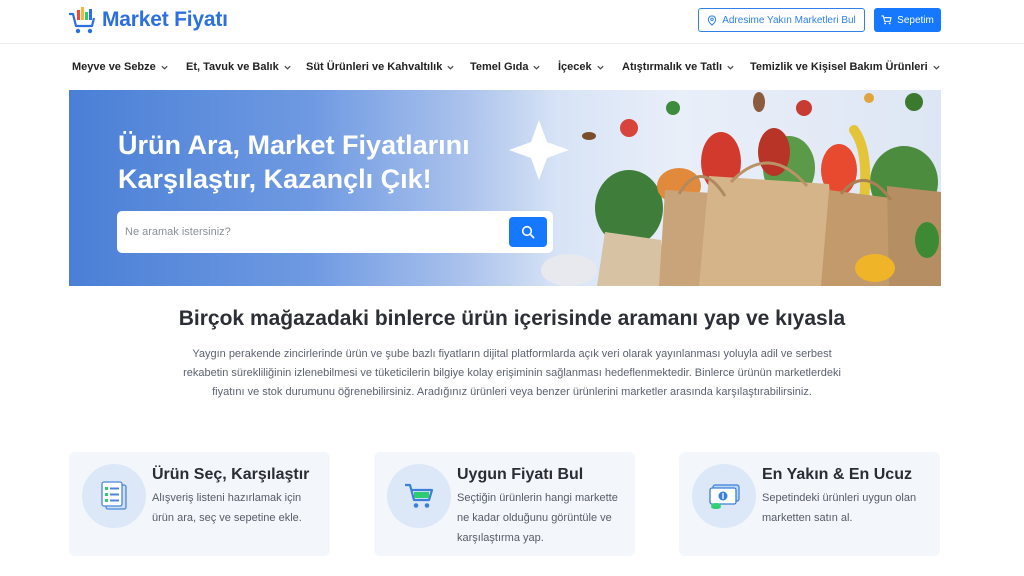 Image resolution: width=1024 pixels, height=576 pixels. I want to click on location-pin-icon, so click(712, 20).